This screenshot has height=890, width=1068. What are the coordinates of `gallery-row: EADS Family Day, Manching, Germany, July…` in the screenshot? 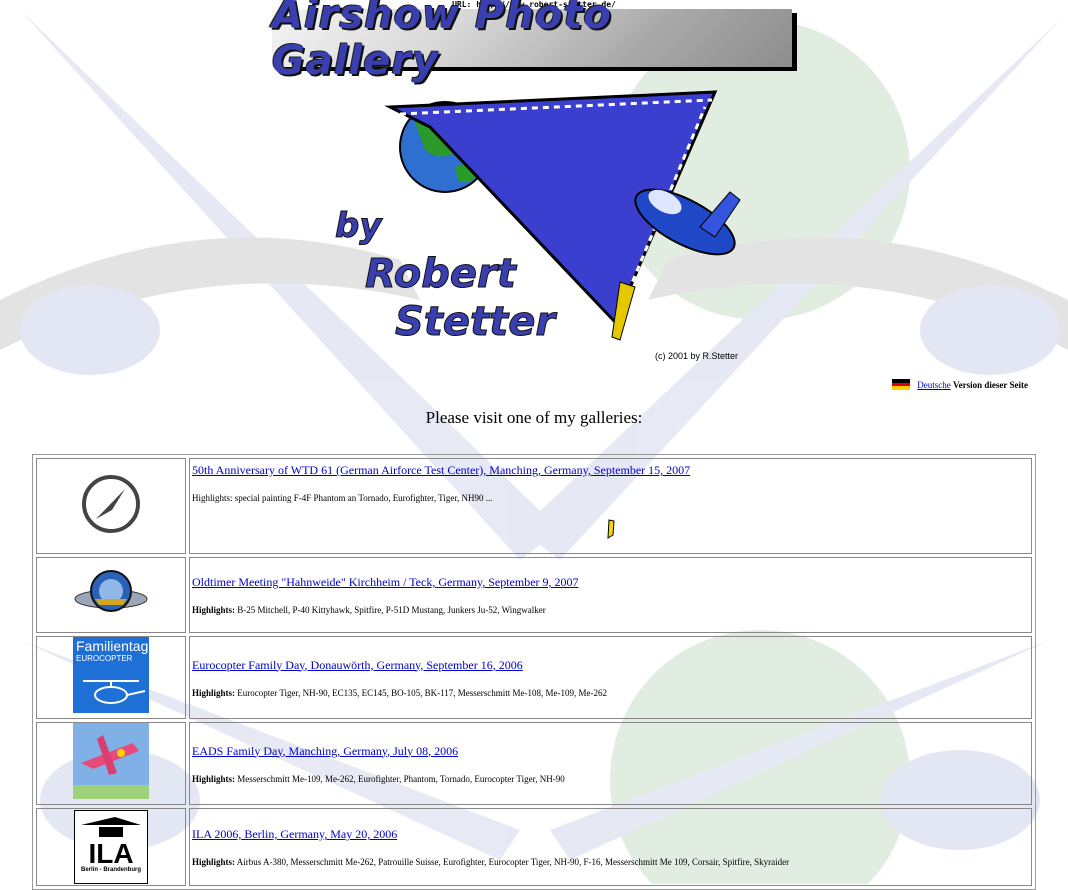 It's located at (534, 763).